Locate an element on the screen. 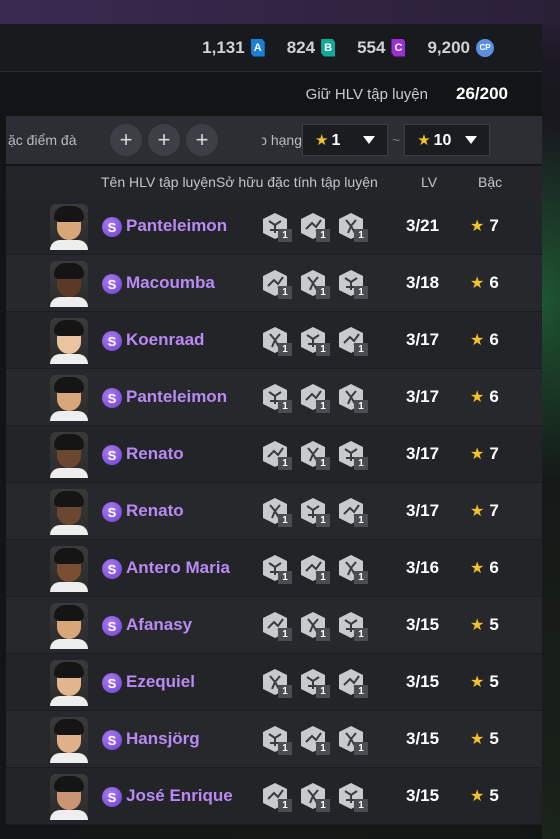 Image resolution: width=560 pixels, height=839 pixels. coach-row: S Panteleimon 1 1 1 3/17 ★ 6 is located at coordinates (274, 397).